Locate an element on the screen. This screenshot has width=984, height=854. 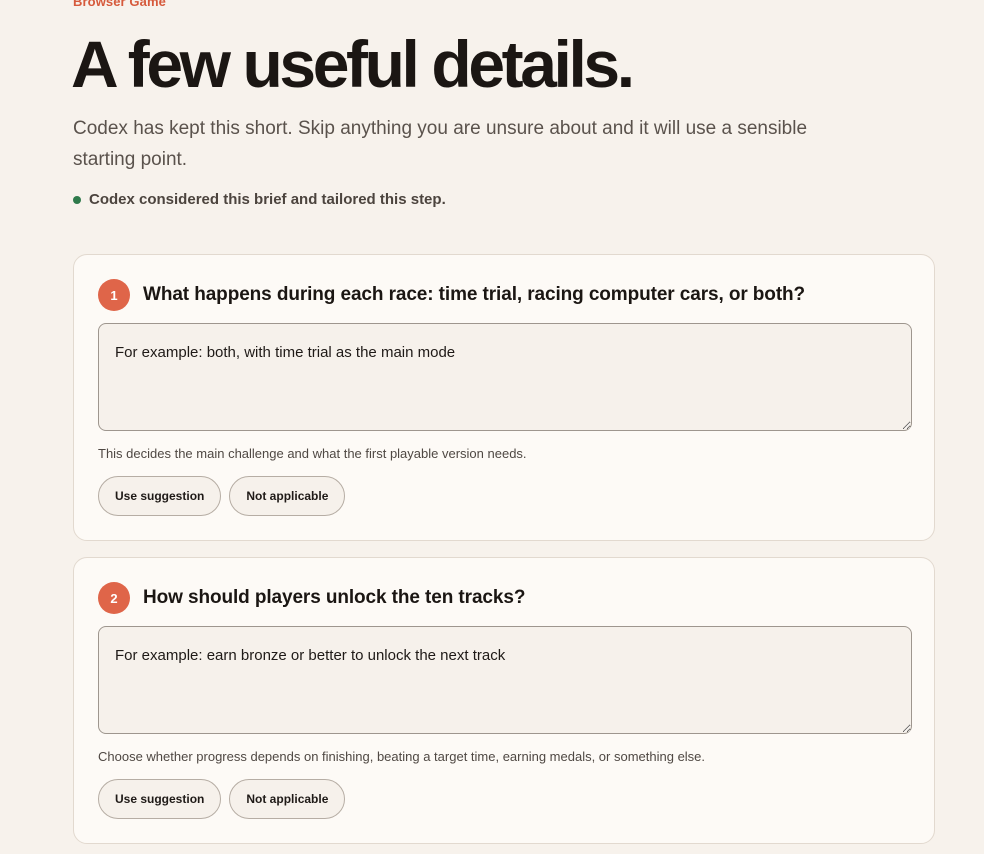
status-dot-icon is located at coordinates (77, 199).